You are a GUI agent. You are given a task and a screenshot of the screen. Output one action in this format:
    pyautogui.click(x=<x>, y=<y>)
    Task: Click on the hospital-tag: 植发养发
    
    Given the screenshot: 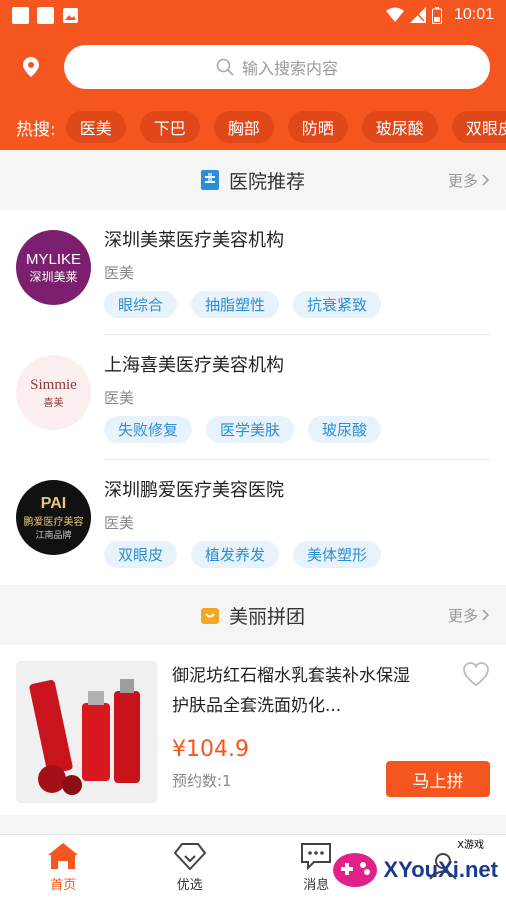 What is the action you would take?
    pyautogui.click(x=235, y=554)
    